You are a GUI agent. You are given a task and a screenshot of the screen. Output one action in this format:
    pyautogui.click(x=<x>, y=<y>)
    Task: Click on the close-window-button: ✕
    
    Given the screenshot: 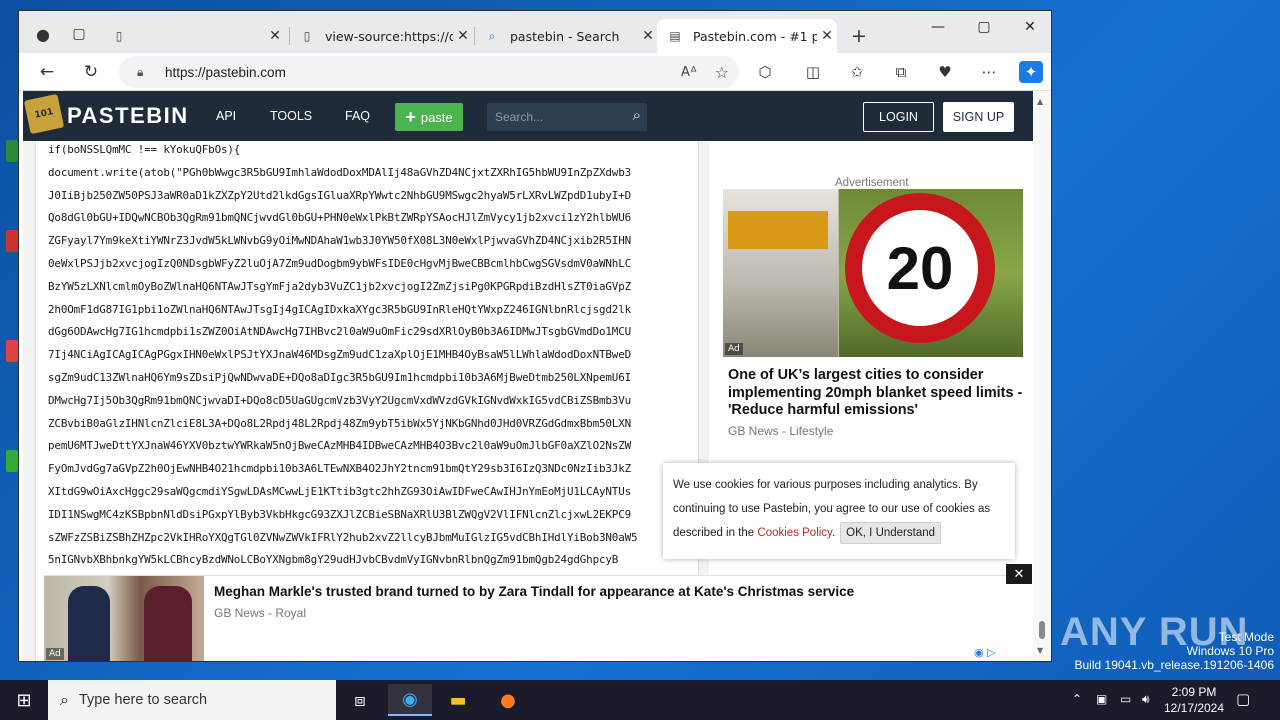 What is the action you would take?
    pyautogui.click(x=1029, y=27)
    